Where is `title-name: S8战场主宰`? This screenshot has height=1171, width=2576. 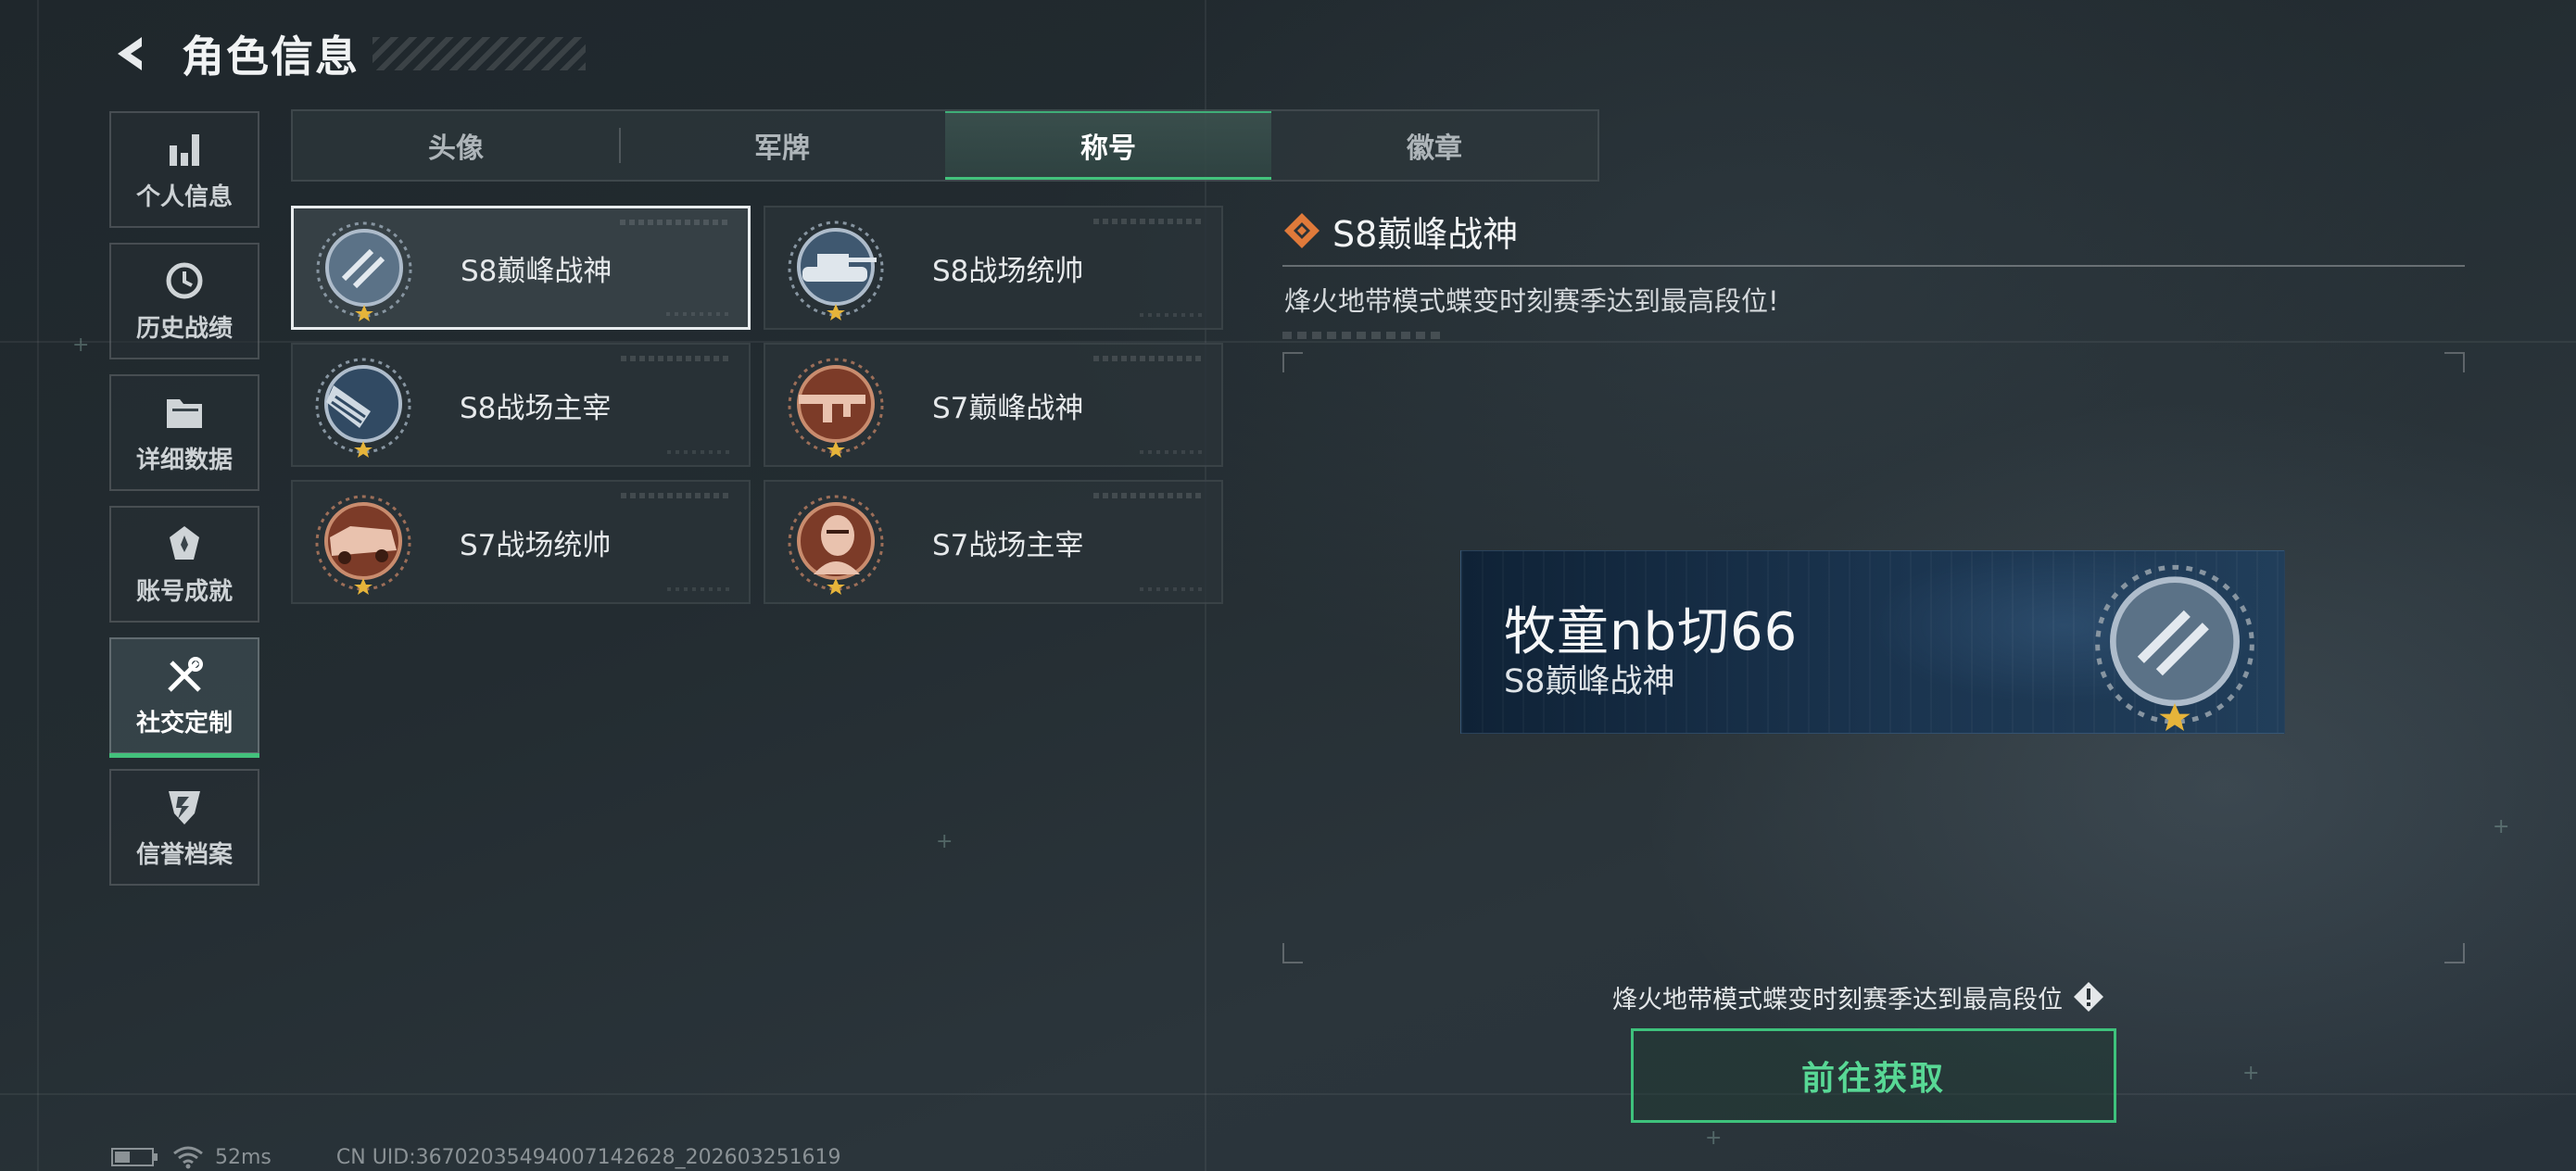 title-name: S8战场主宰 is located at coordinates (536, 408).